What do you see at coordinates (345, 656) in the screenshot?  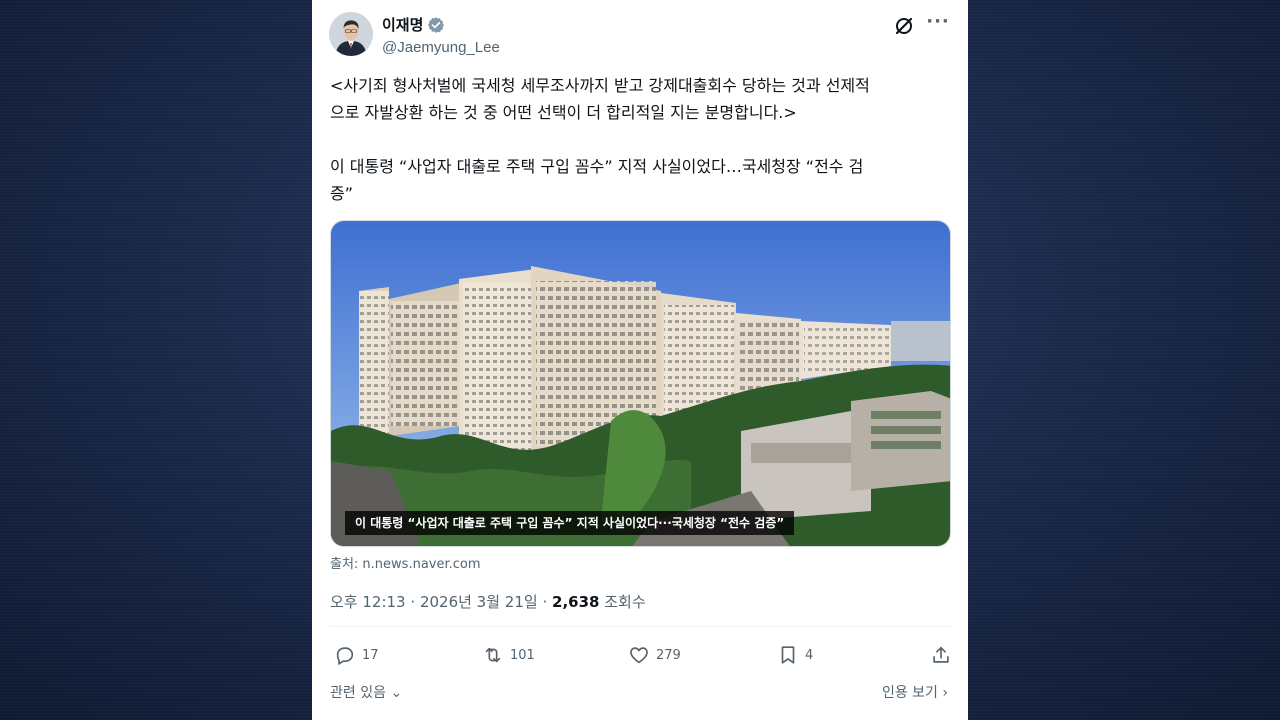 I see `reply-icon` at bounding box center [345, 656].